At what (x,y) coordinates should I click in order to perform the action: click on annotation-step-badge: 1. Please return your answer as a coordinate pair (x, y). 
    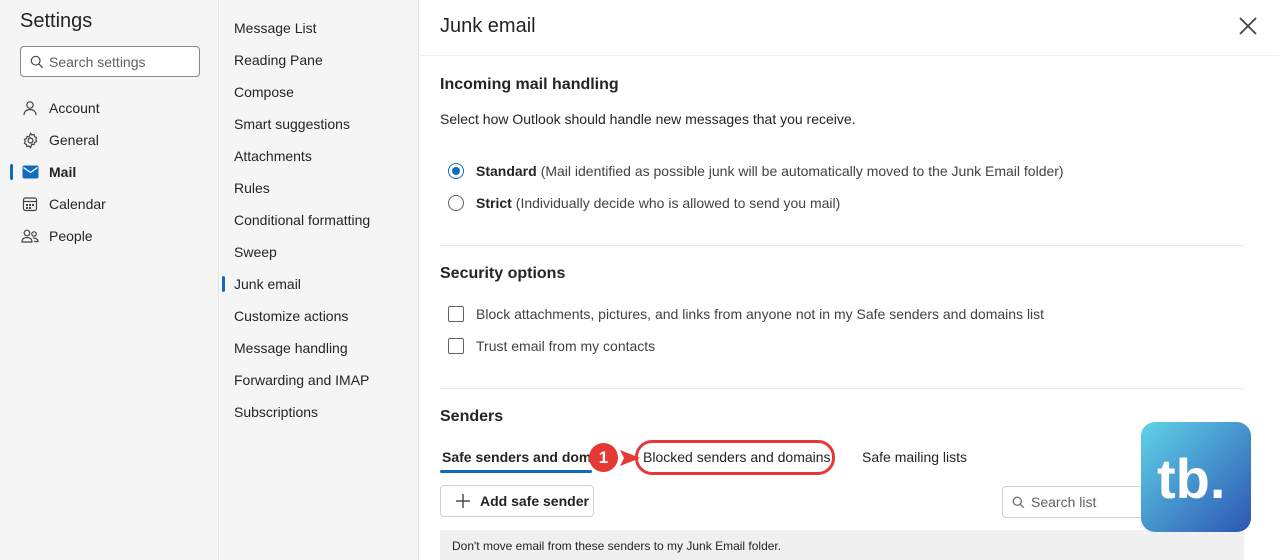
    Looking at the image, I should click on (603, 457).